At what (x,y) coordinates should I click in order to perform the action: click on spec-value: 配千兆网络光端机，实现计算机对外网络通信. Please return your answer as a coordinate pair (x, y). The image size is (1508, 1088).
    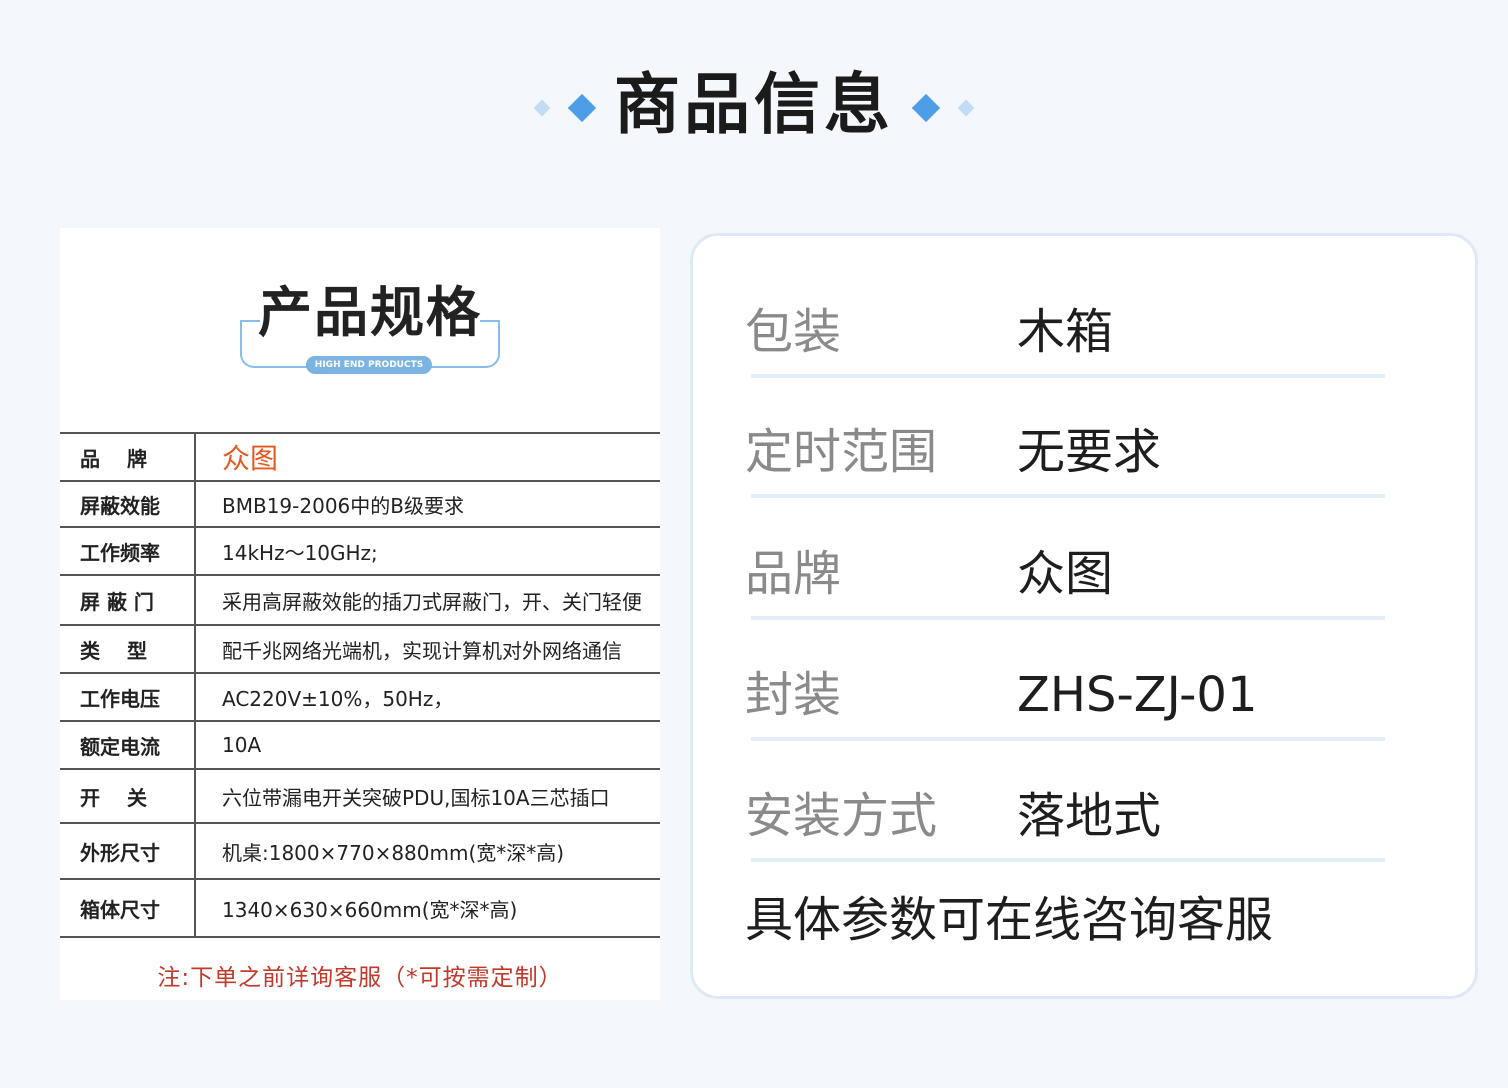
    Looking at the image, I should click on (427, 648).